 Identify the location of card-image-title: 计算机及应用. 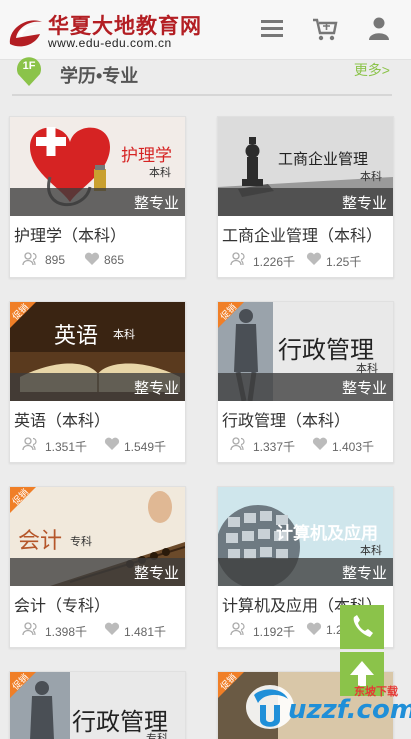
(327, 534).